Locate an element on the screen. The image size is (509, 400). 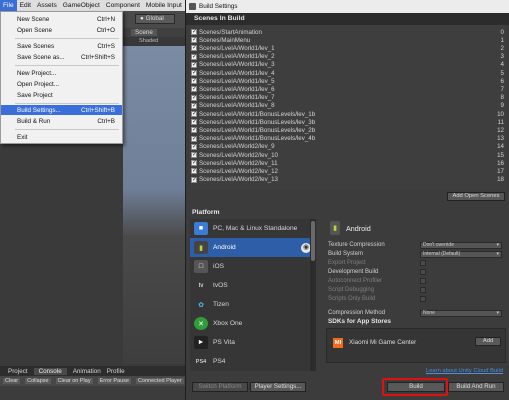
platform-item-pc: ■ PC, Mac & Linux Standalone is located at coordinates (253, 228).